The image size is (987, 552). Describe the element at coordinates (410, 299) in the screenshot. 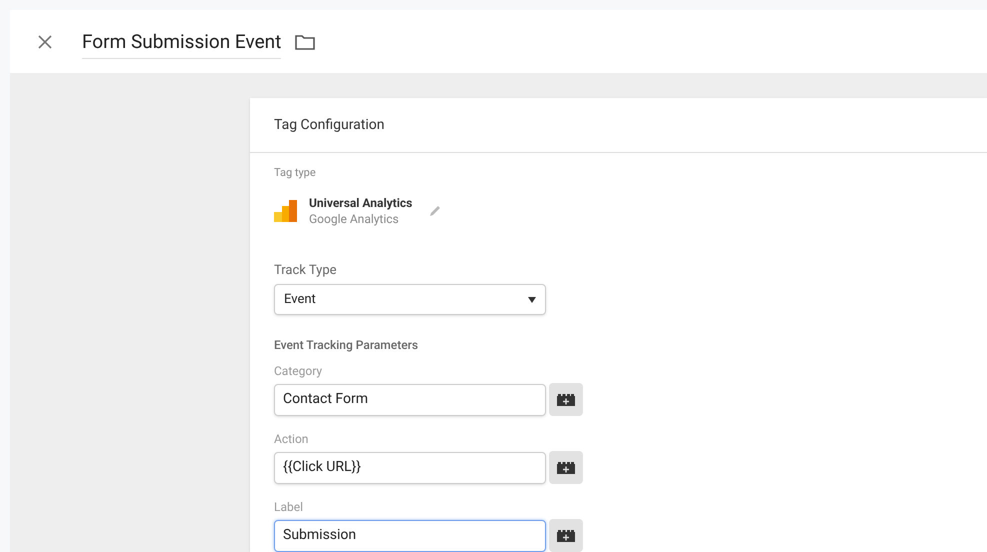

I see `track-type-select: Event` at that location.